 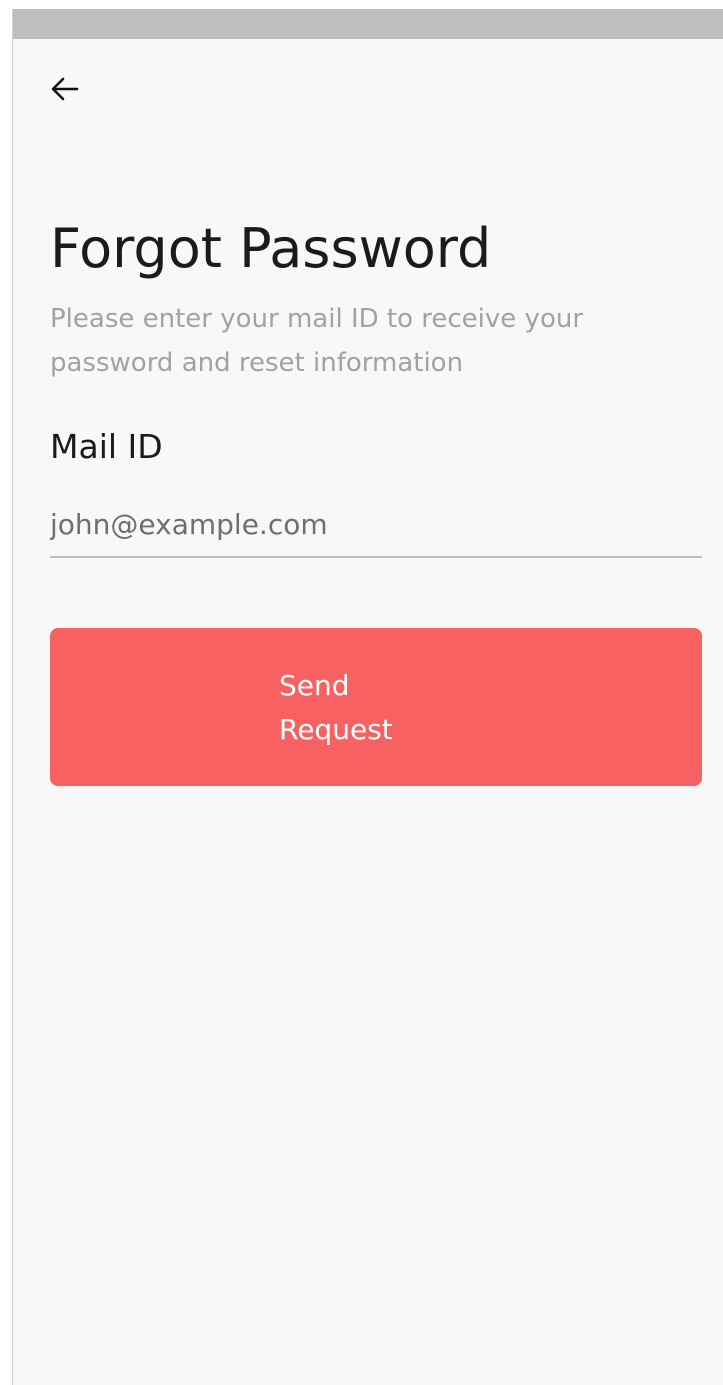 What do you see at coordinates (106, 446) in the screenshot?
I see `mail-id-label: Mail ID` at bounding box center [106, 446].